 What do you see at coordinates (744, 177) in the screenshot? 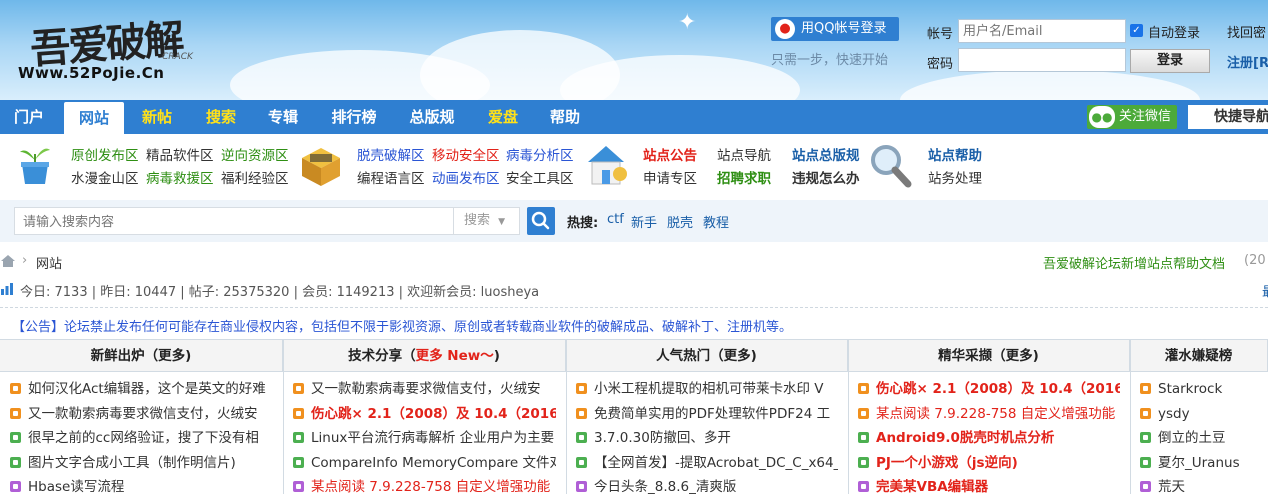
I see `forum-link: 招聘求职` at bounding box center [744, 177].